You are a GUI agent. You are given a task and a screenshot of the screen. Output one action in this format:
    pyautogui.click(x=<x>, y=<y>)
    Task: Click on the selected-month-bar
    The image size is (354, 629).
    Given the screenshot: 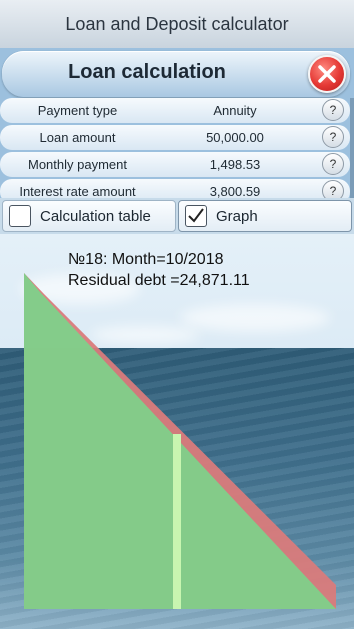 What is the action you would take?
    pyautogui.click(x=177, y=521)
    